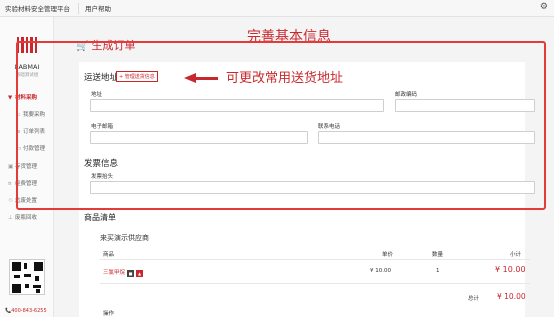 Image resolution: width=554 pixels, height=317 pixels. What do you see at coordinates (312, 187) in the screenshot?
I see `invoice-header-input` at bounding box center [312, 187].